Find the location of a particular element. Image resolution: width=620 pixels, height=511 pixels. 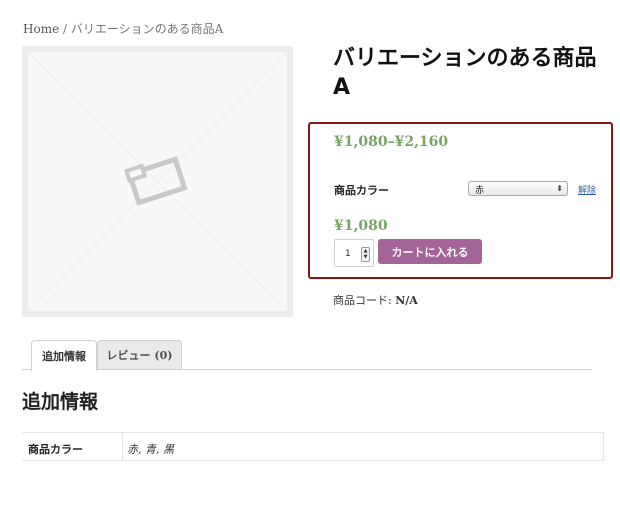

sku-value: N/A is located at coordinates (406, 300).